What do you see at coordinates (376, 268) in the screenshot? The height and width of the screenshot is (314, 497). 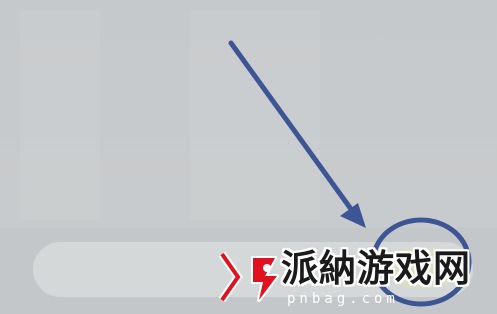 I see `watermark-title: 派納游戏网` at bounding box center [376, 268].